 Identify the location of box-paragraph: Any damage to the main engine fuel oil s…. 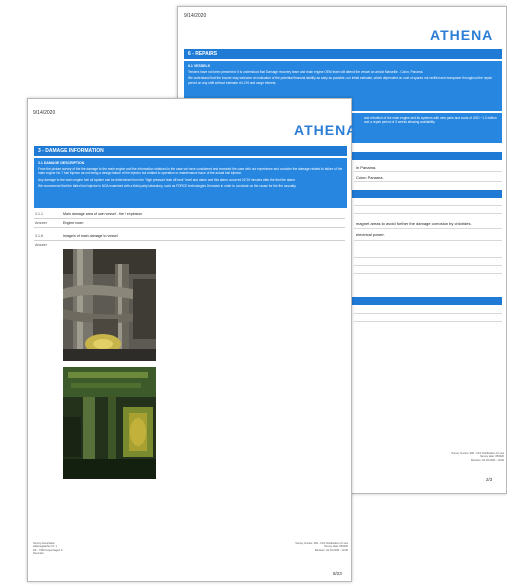
(167, 179).